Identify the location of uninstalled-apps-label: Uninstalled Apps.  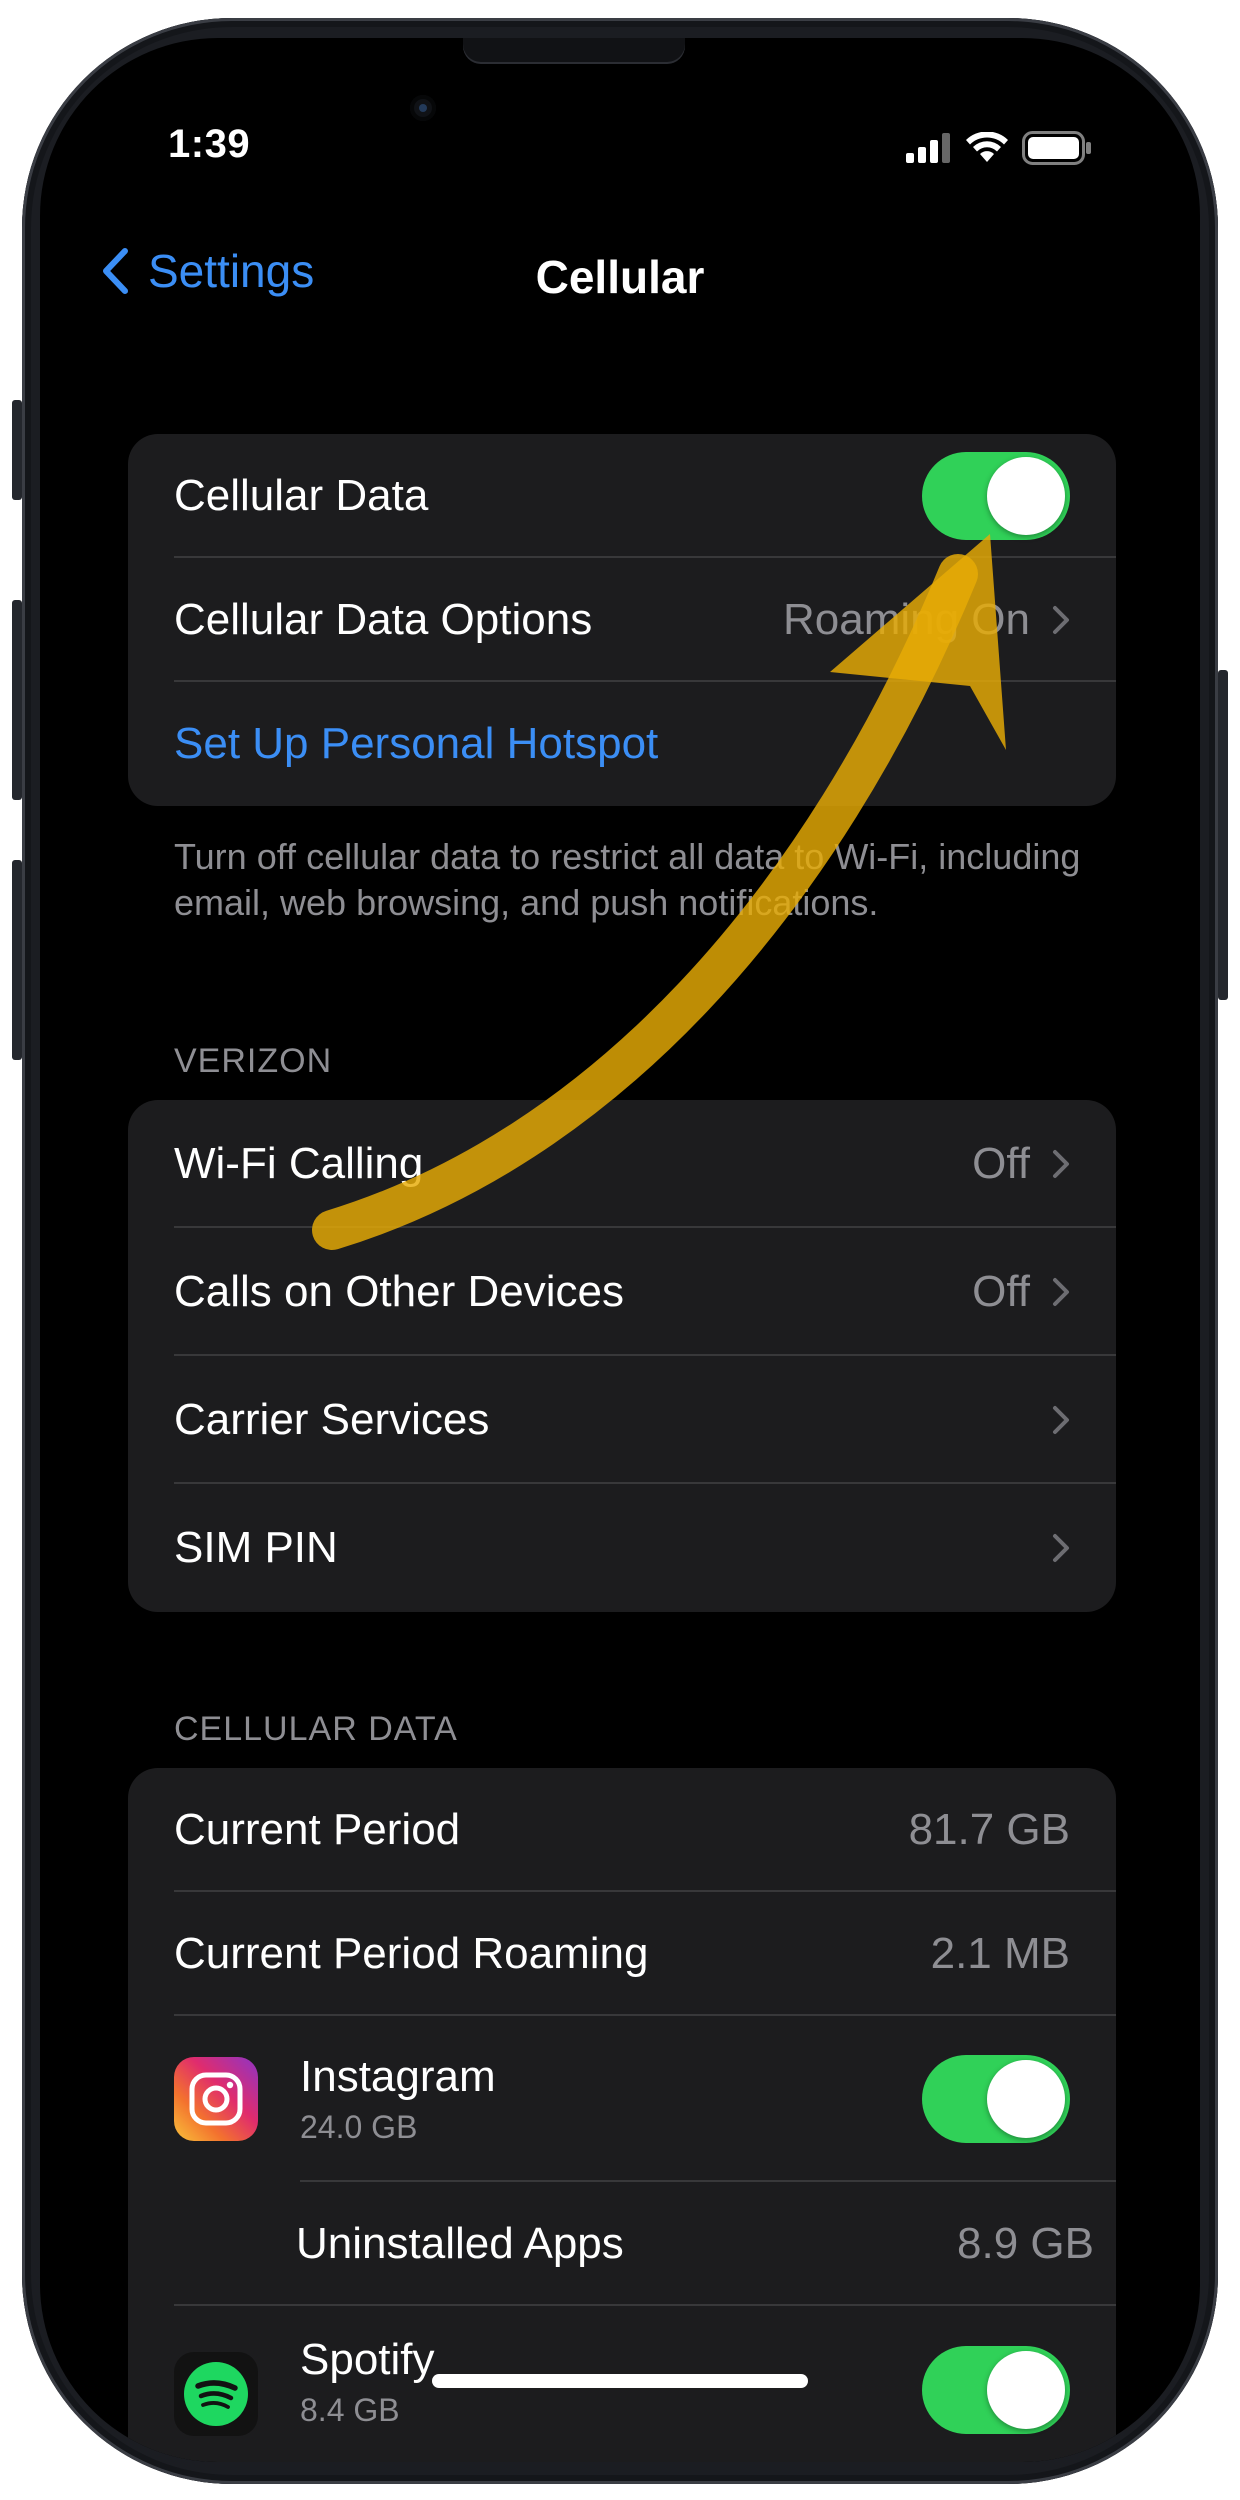
(460, 2243).